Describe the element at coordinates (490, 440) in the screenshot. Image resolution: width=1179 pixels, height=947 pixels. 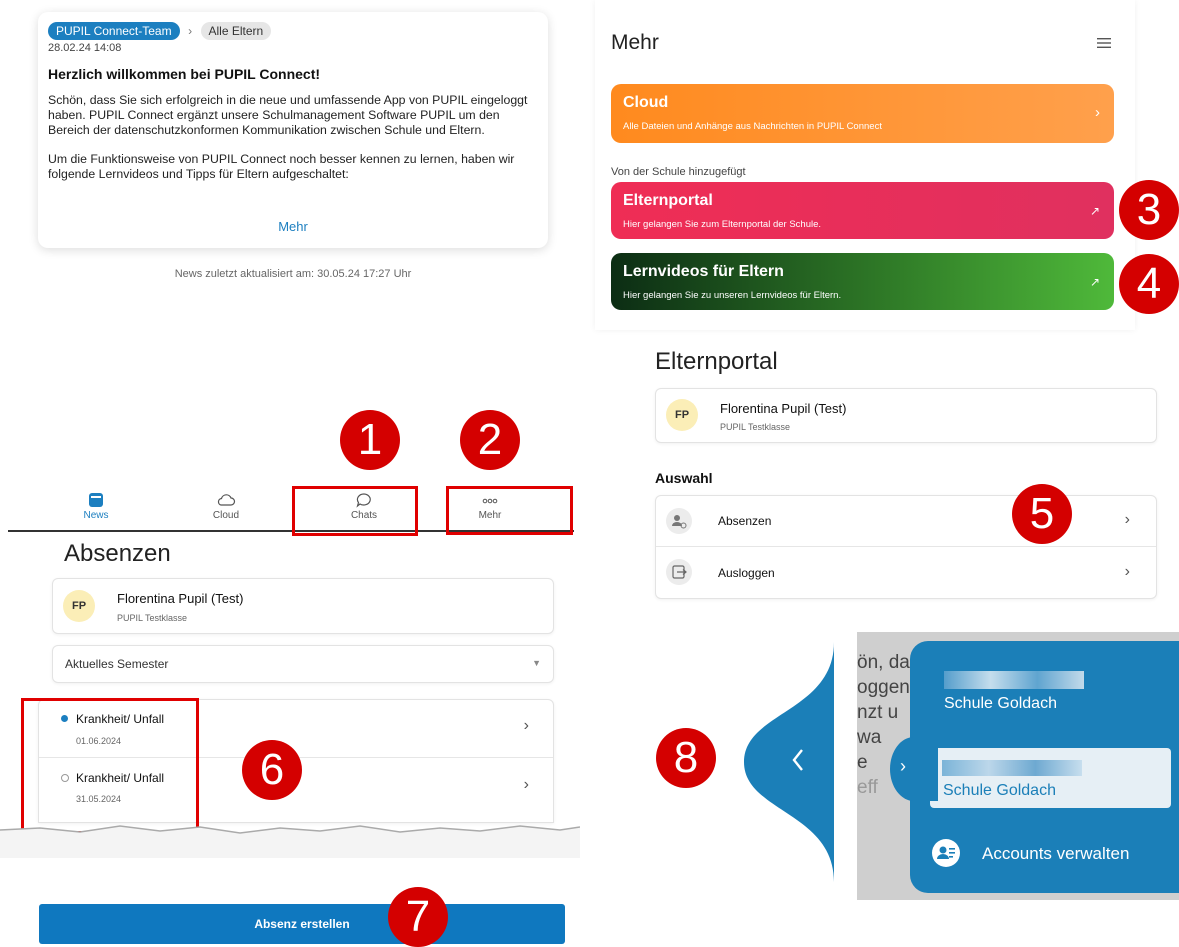
I see `badge-2: 2` at that location.